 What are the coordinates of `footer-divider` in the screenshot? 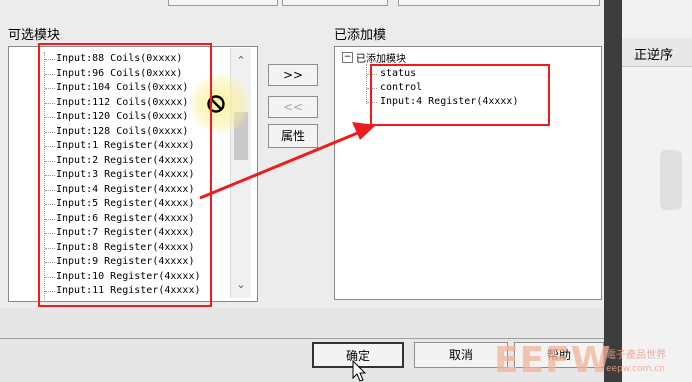 It's located at (302, 338).